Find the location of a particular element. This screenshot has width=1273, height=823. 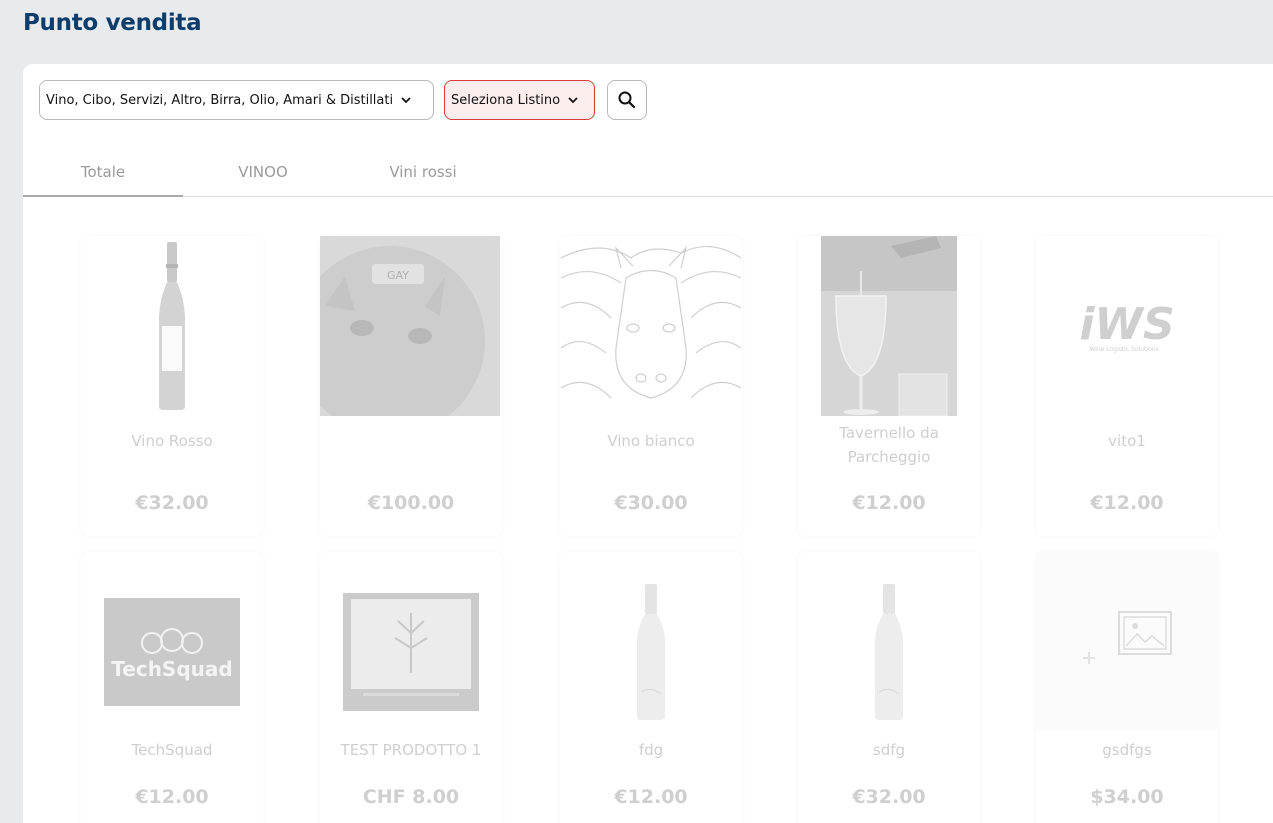

tab-vinoo: VINOO is located at coordinates (263, 173).